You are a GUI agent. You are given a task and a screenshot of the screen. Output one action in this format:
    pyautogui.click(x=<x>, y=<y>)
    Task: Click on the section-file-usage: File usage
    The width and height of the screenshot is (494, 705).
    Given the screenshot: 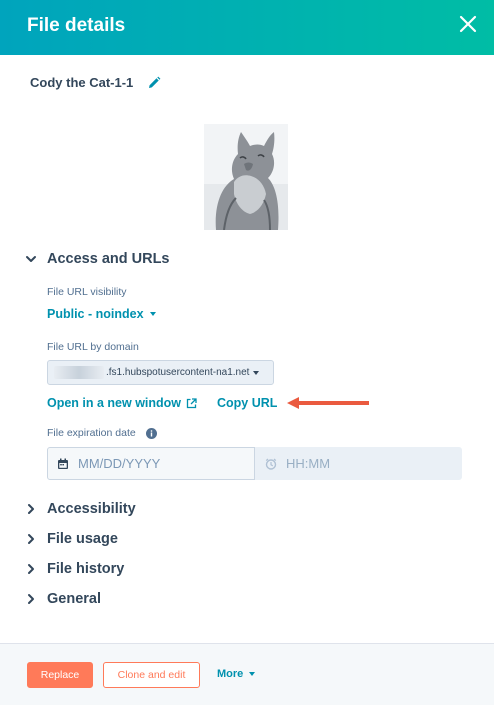 What is the action you would take?
    pyautogui.click(x=71, y=539)
    